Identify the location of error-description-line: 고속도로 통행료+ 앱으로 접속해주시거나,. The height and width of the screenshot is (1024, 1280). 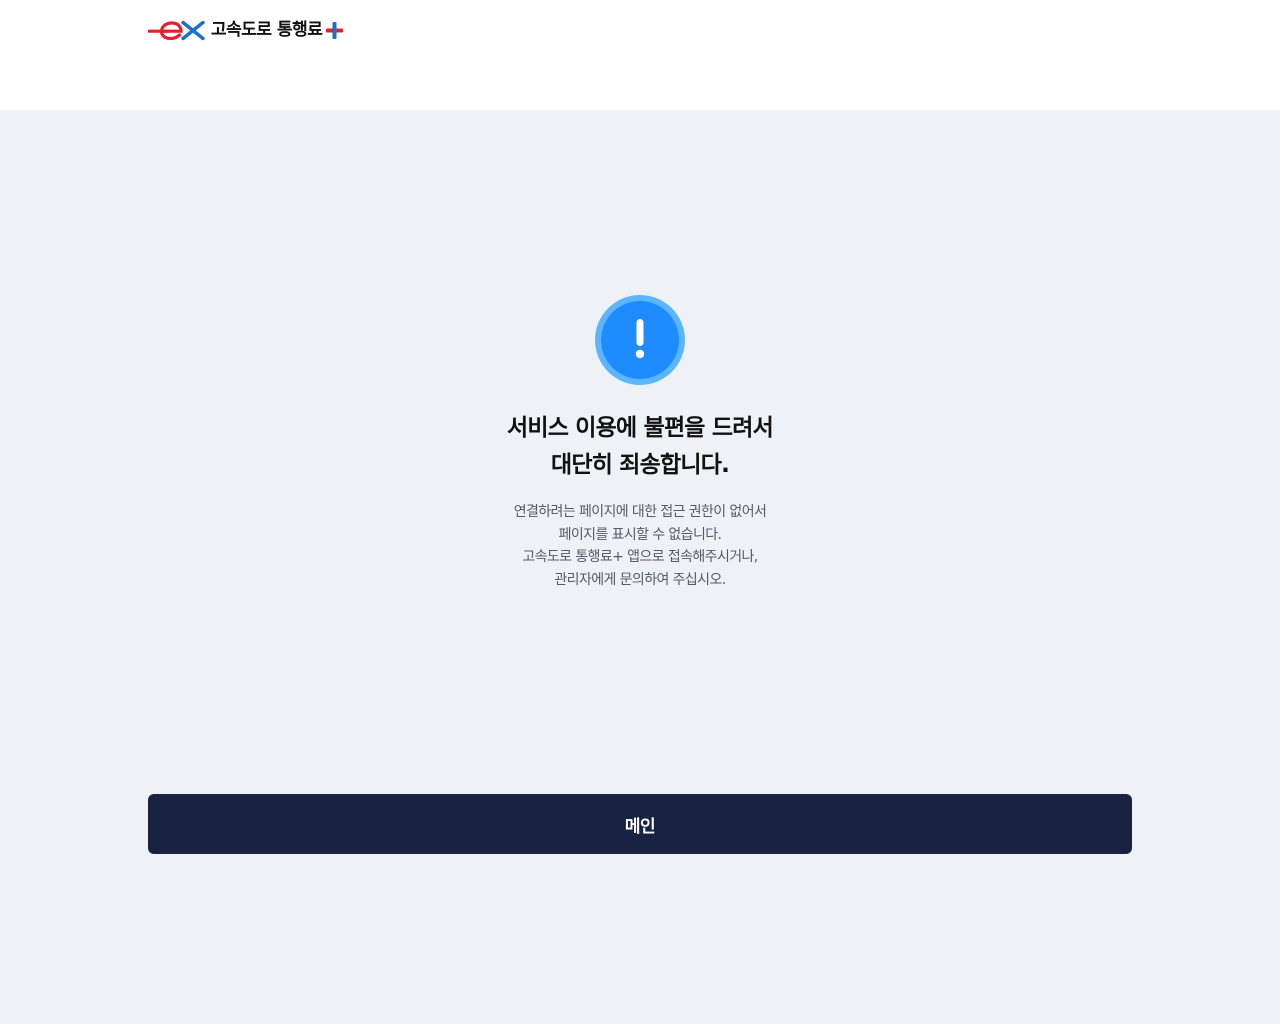
(640, 557).